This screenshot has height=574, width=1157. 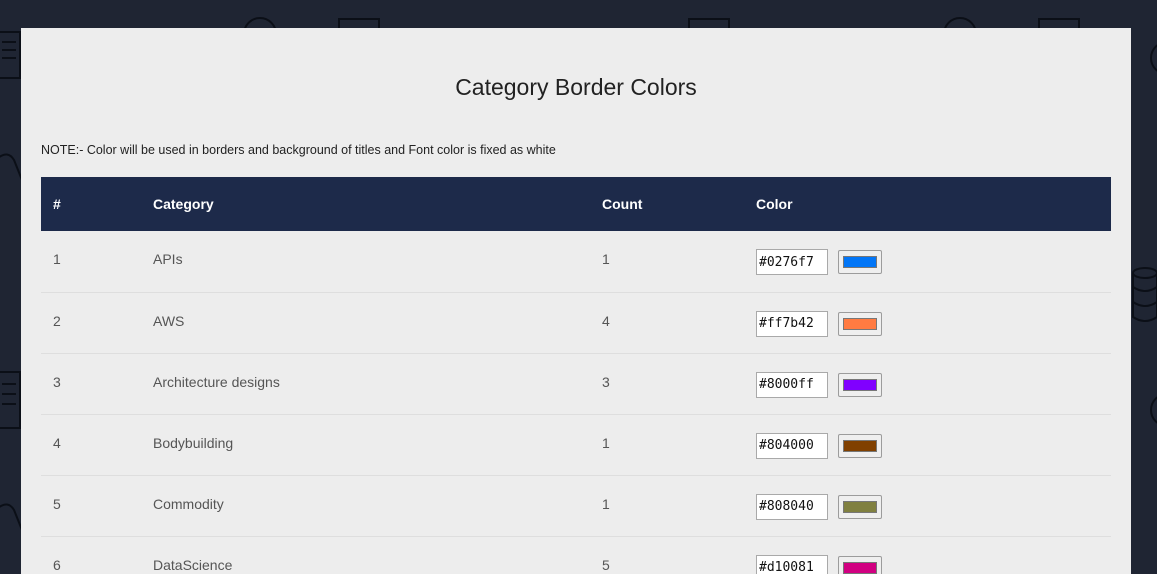 I want to click on column-header-category: Category, so click(x=183, y=204).